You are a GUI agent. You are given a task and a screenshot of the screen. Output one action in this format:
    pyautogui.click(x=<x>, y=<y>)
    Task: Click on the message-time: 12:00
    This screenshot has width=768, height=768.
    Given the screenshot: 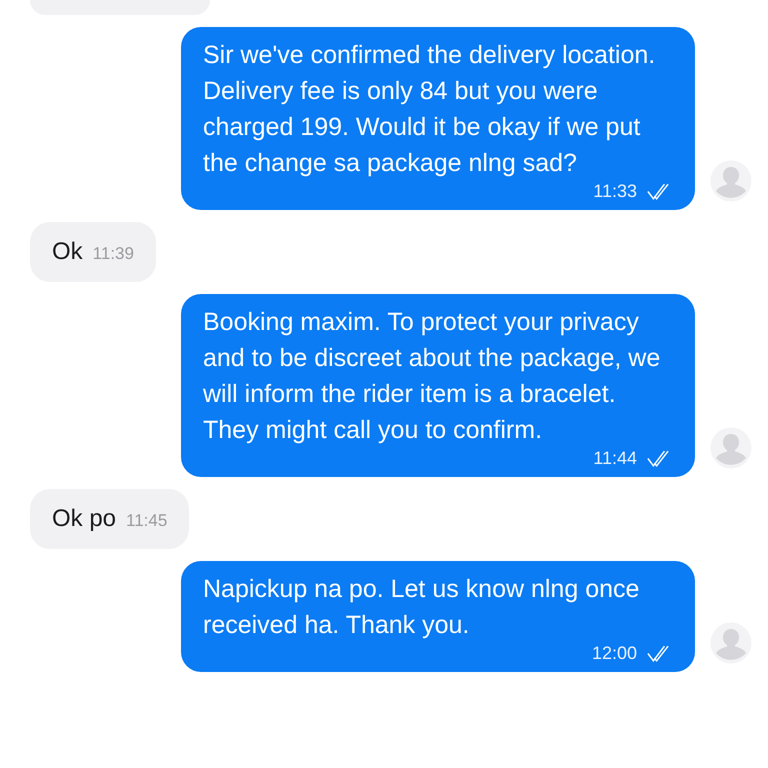 What is the action you would take?
    pyautogui.click(x=614, y=653)
    